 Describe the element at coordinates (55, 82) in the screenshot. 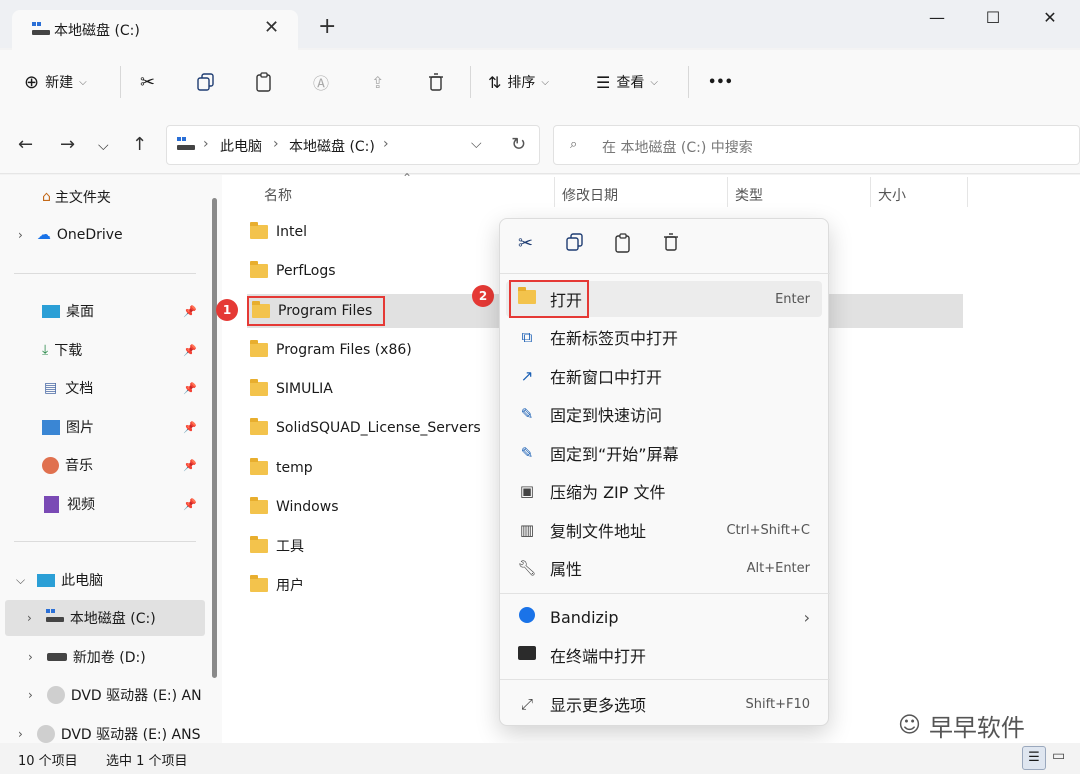

I see `new-button: ⊕ 新建 ⌵` at that location.